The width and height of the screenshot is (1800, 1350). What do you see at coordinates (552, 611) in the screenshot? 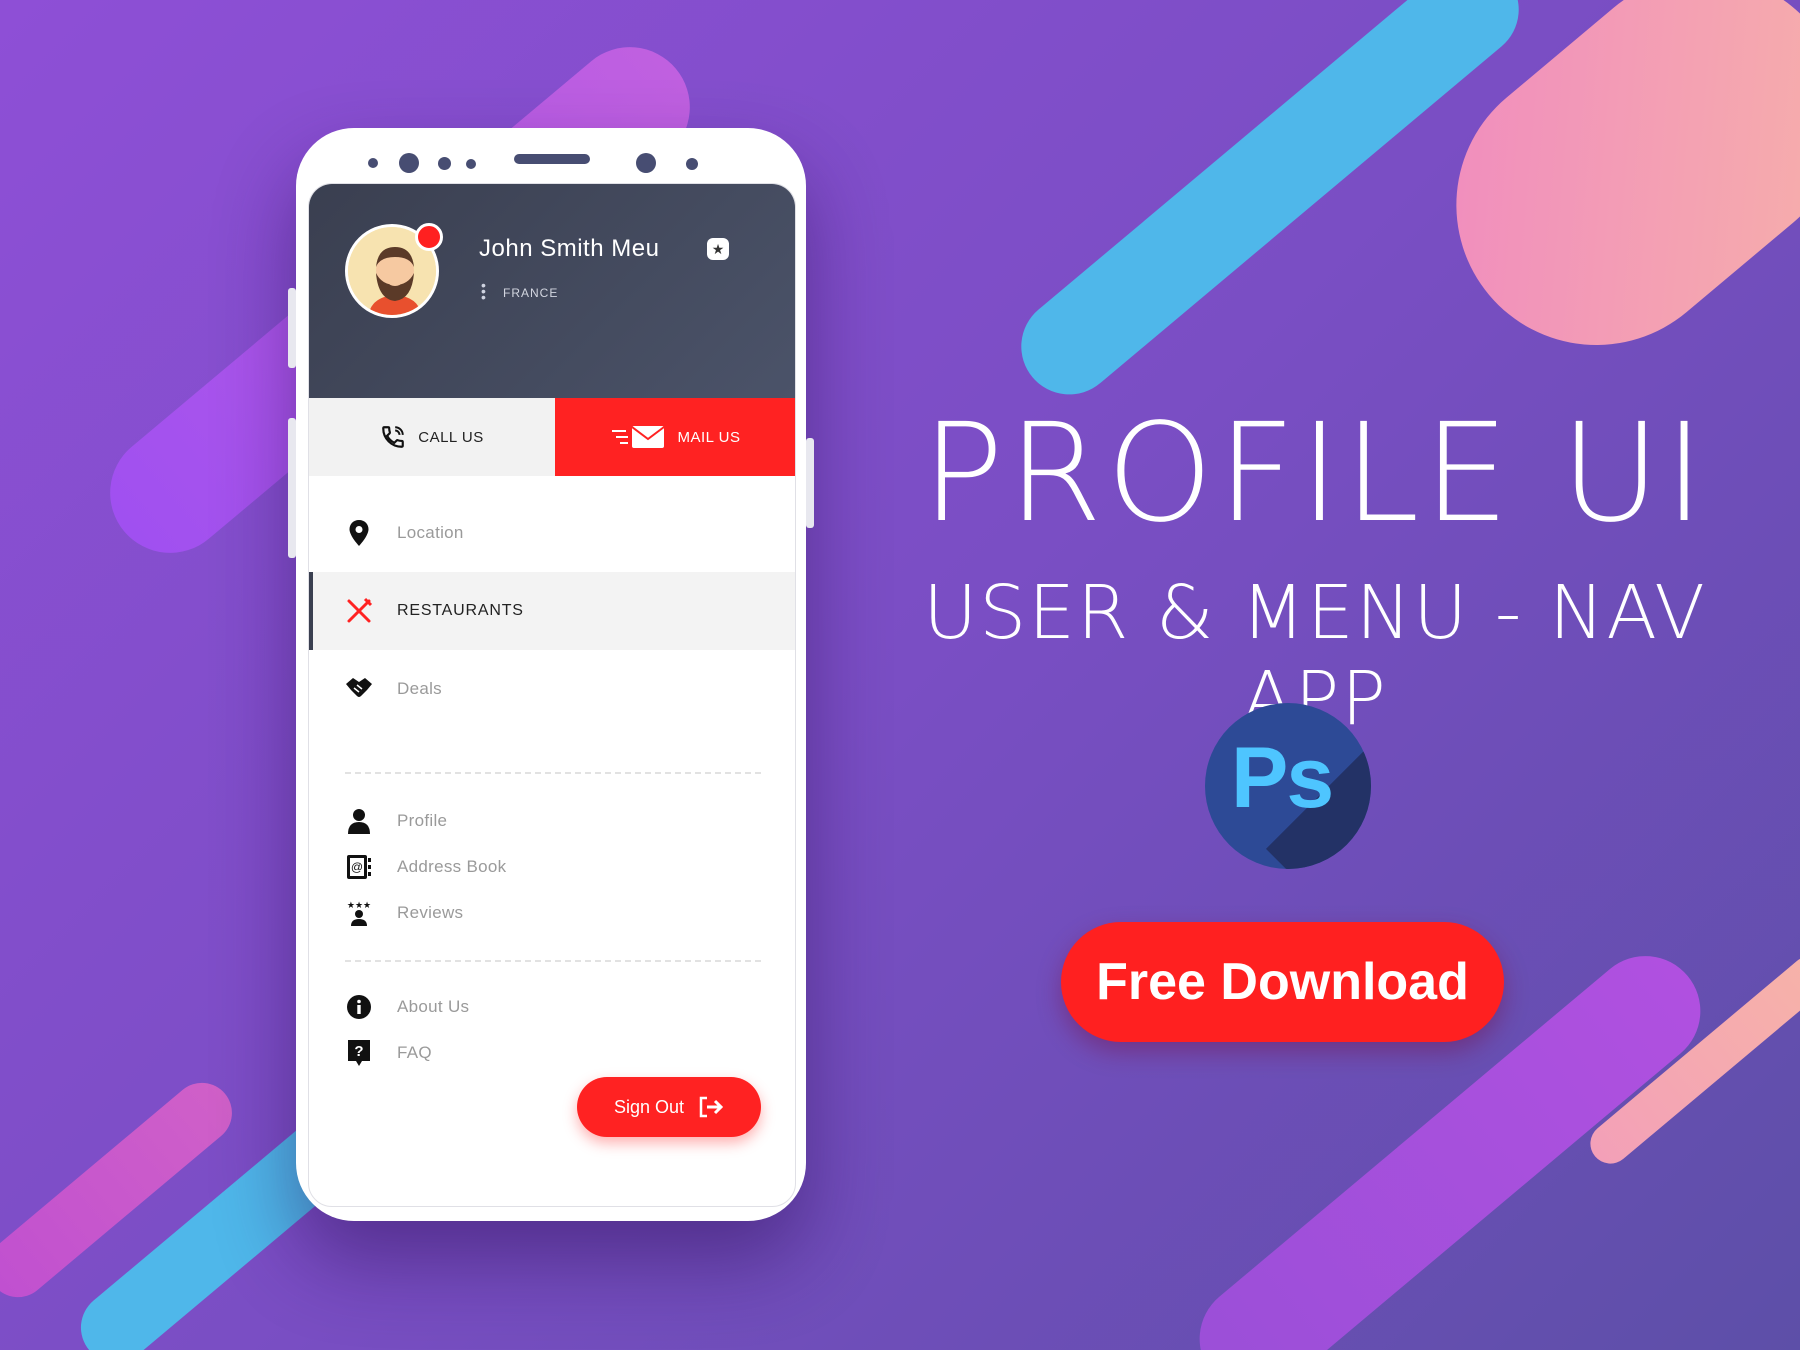
I see `menu-item-restaurants: RESTAURANTS` at bounding box center [552, 611].